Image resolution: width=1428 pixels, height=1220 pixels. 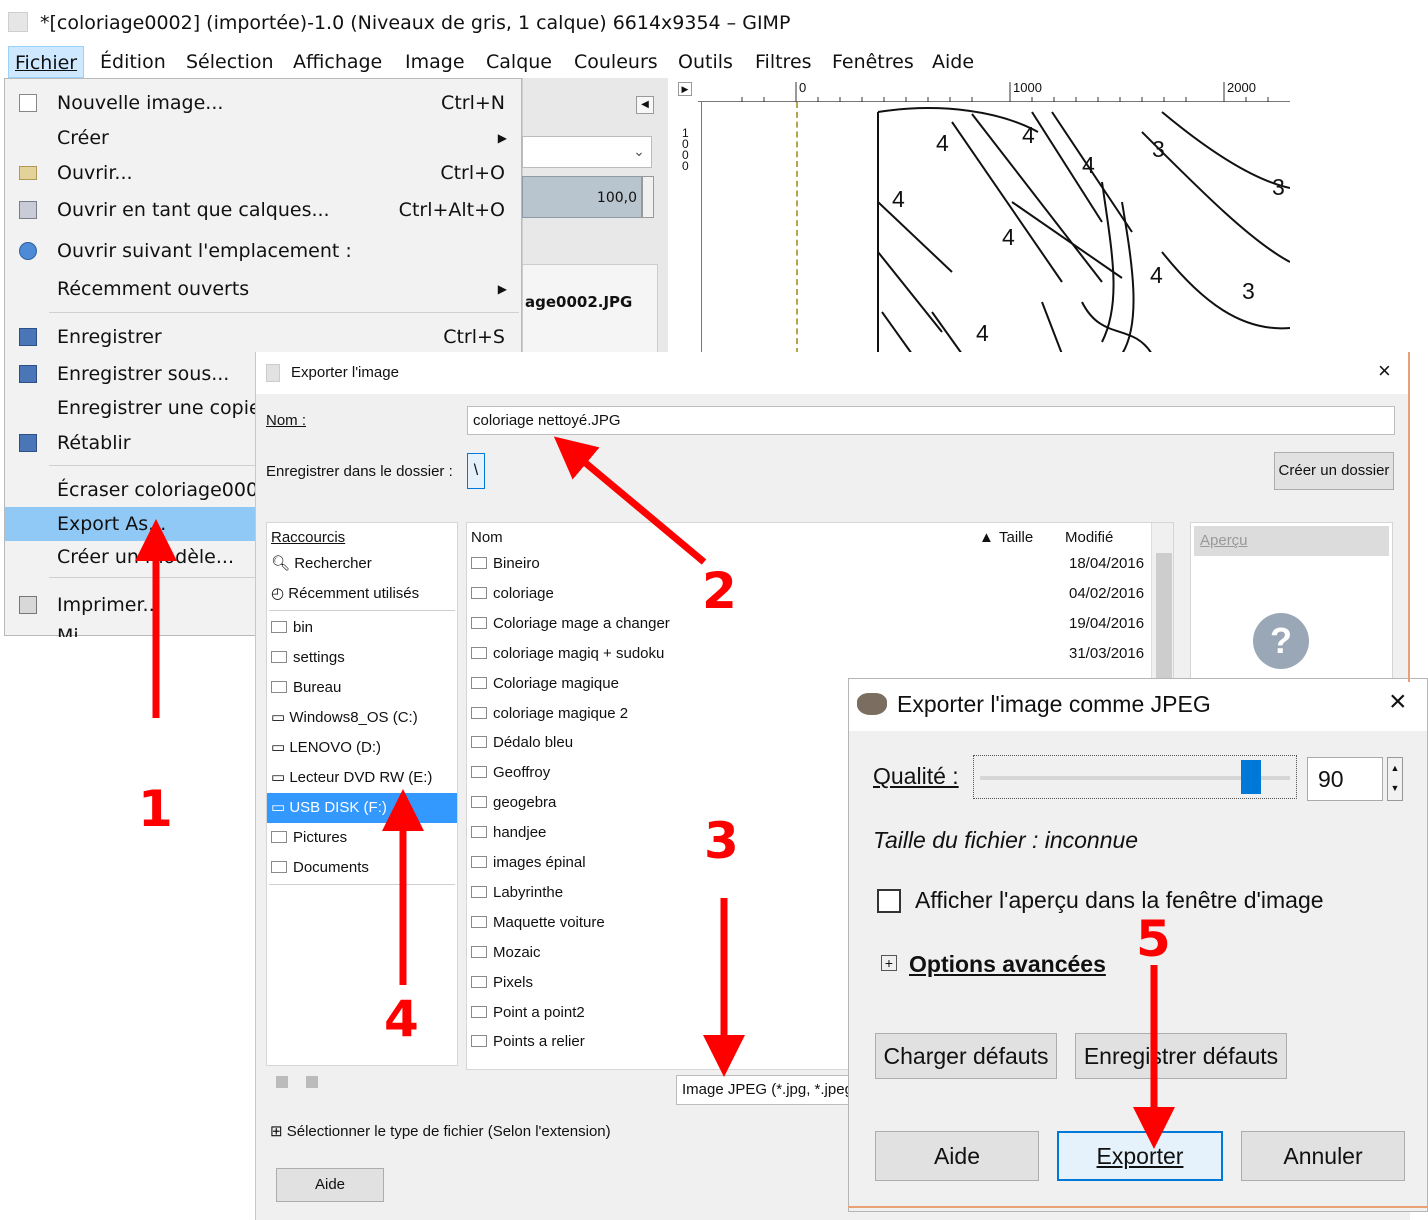 I want to click on step-3-label: 3, so click(x=721, y=841).